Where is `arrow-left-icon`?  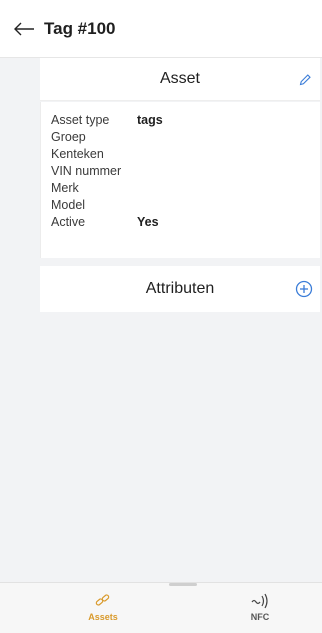 arrow-left-icon is located at coordinates (24, 28).